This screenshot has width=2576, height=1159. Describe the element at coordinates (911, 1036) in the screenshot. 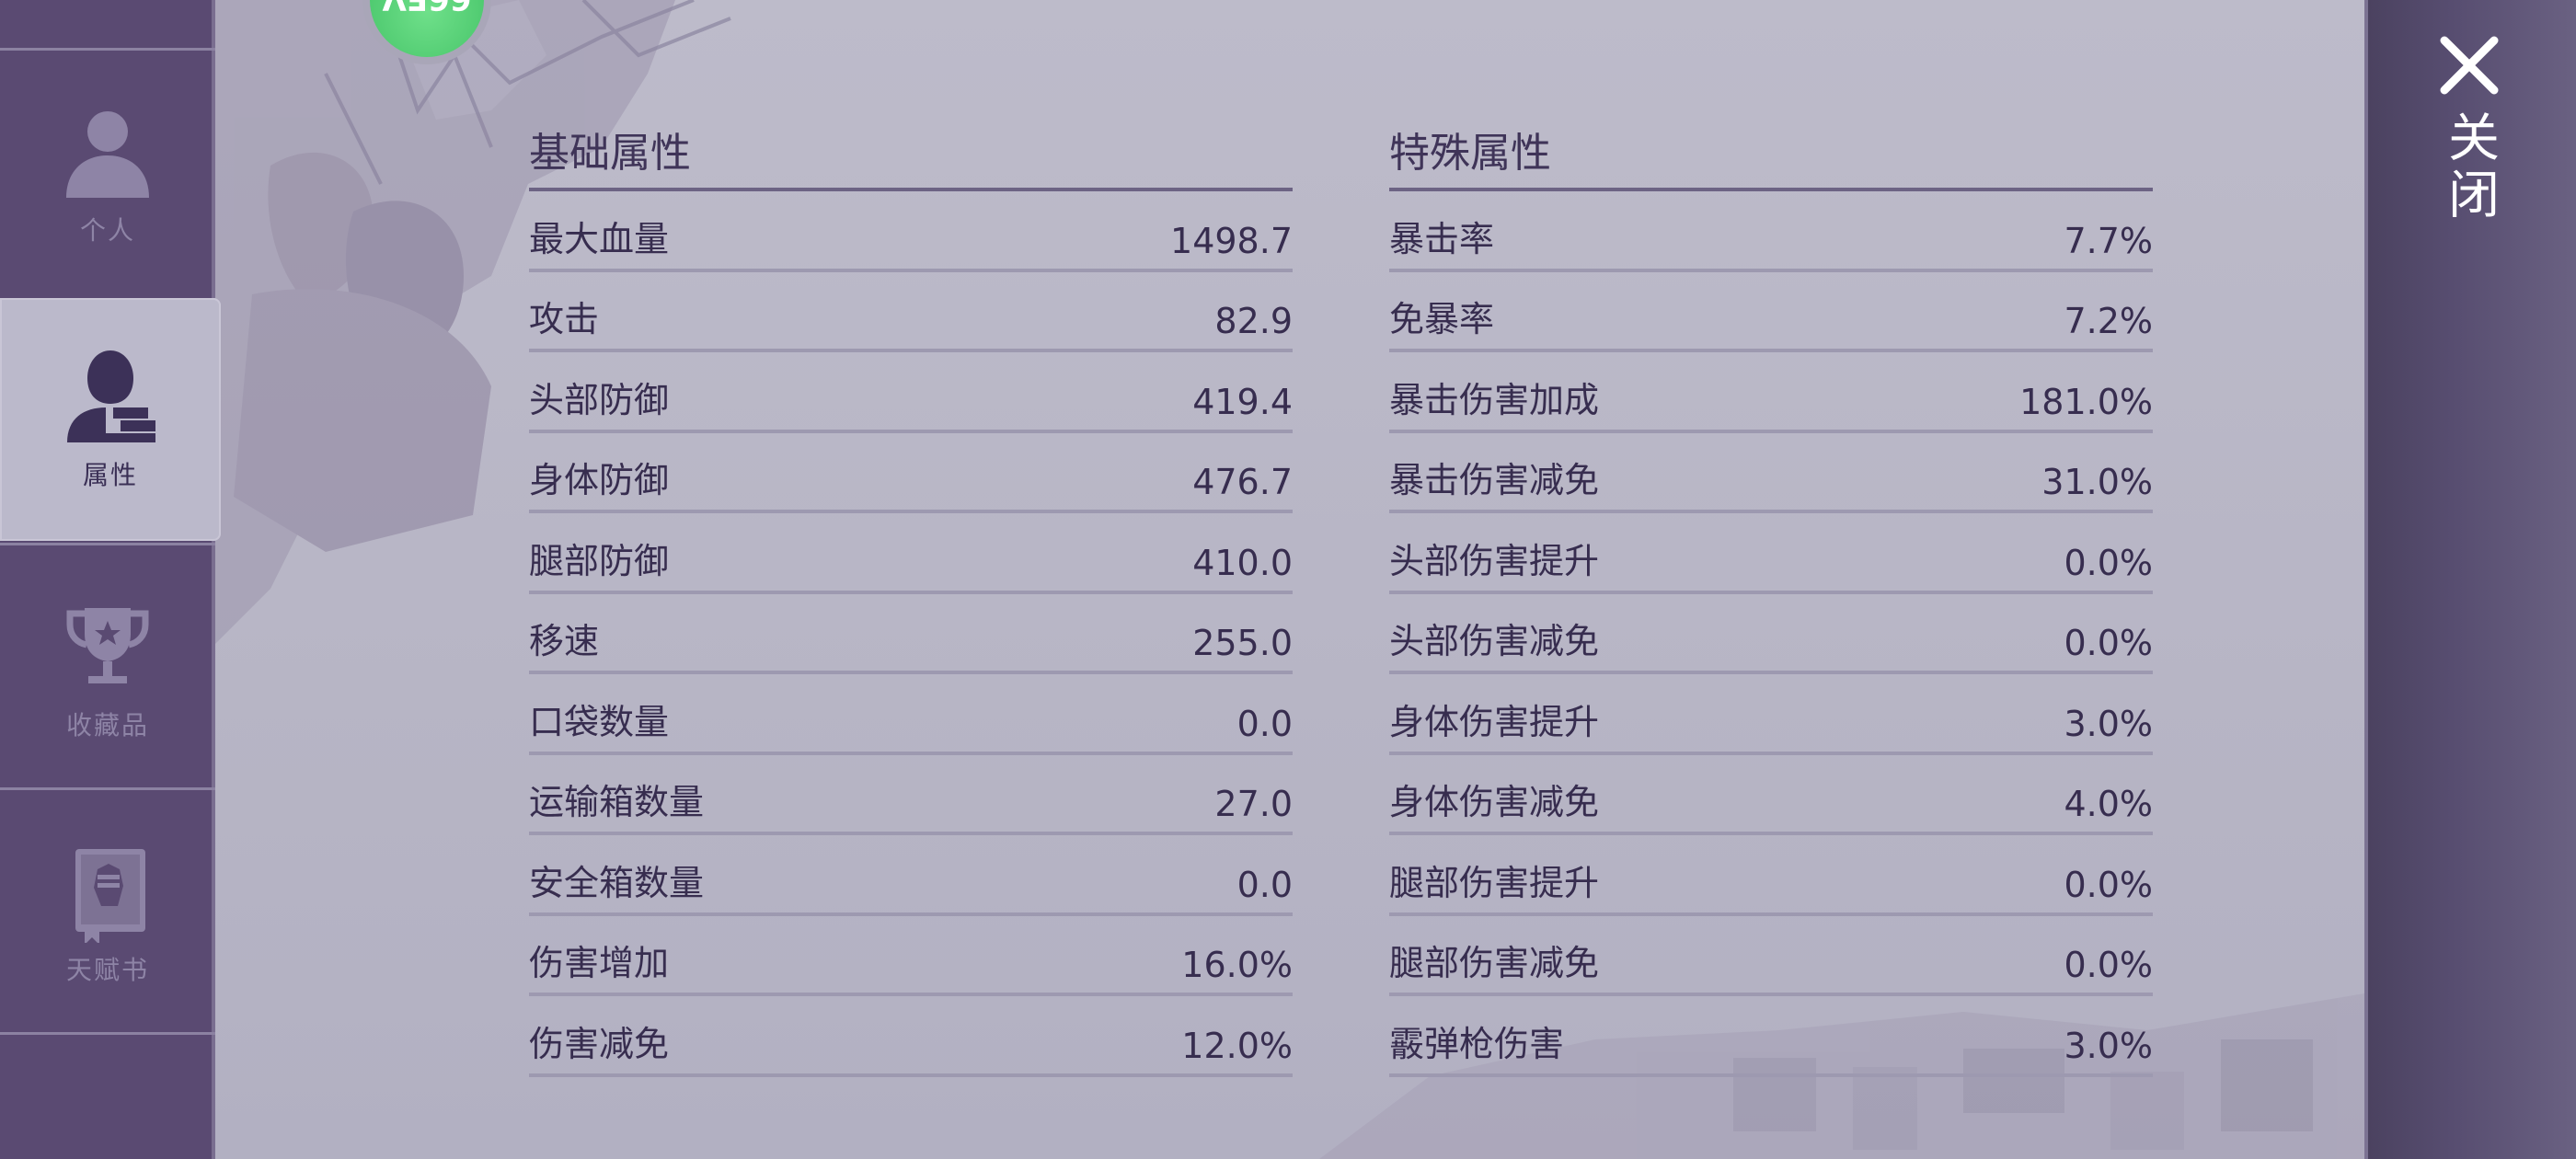

I see `basic-row: 伤害减免 12.0%` at that location.